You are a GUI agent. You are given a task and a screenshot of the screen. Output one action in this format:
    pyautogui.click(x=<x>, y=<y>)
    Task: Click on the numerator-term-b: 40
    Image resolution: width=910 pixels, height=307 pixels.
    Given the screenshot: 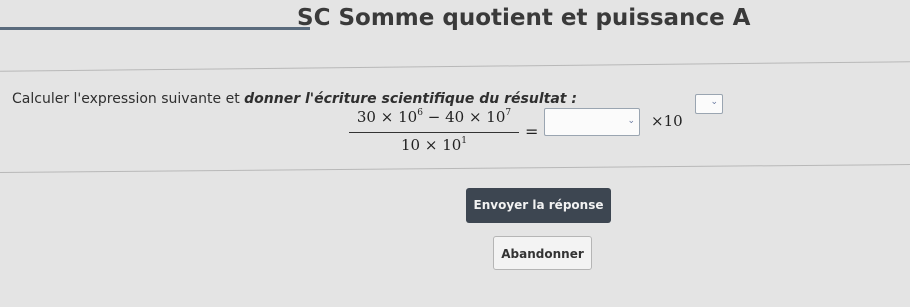 What is the action you would take?
    pyautogui.click(x=455, y=117)
    